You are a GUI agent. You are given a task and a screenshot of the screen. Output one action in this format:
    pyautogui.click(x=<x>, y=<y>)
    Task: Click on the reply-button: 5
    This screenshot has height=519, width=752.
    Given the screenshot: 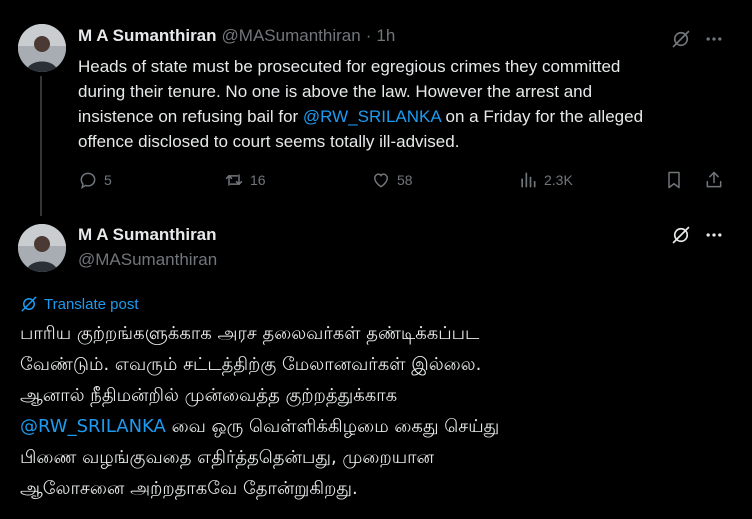 What is the action you would take?
    pyautogui.click(x=95, y=180)
    